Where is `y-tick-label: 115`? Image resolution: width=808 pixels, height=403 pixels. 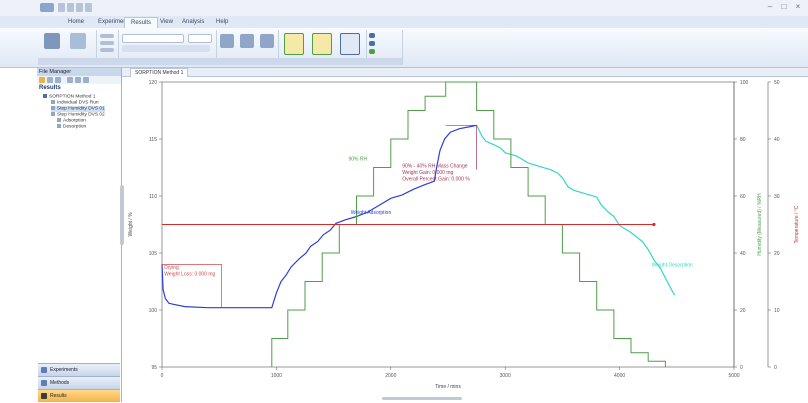 y-tick-label: 115 is located at coordinates (153, 140).